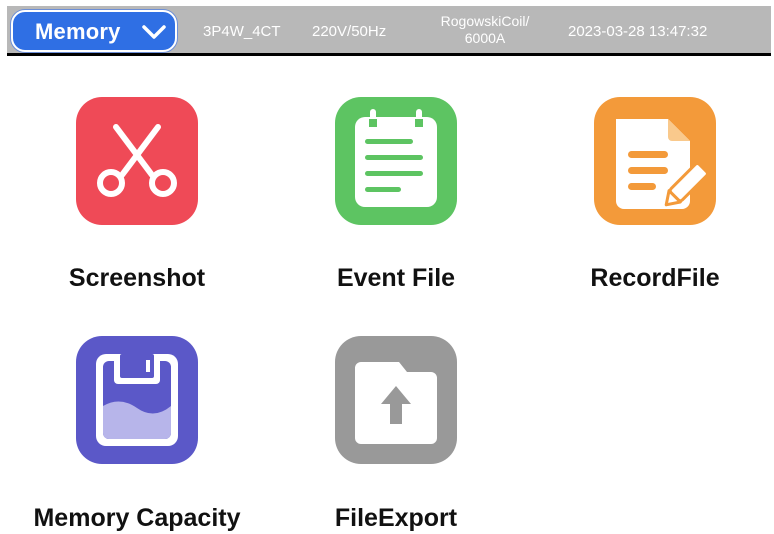 This screenshot has width=774, height=534. I want to click on wiring-mode-text: 3P4W_4CT, so click(242, 31).